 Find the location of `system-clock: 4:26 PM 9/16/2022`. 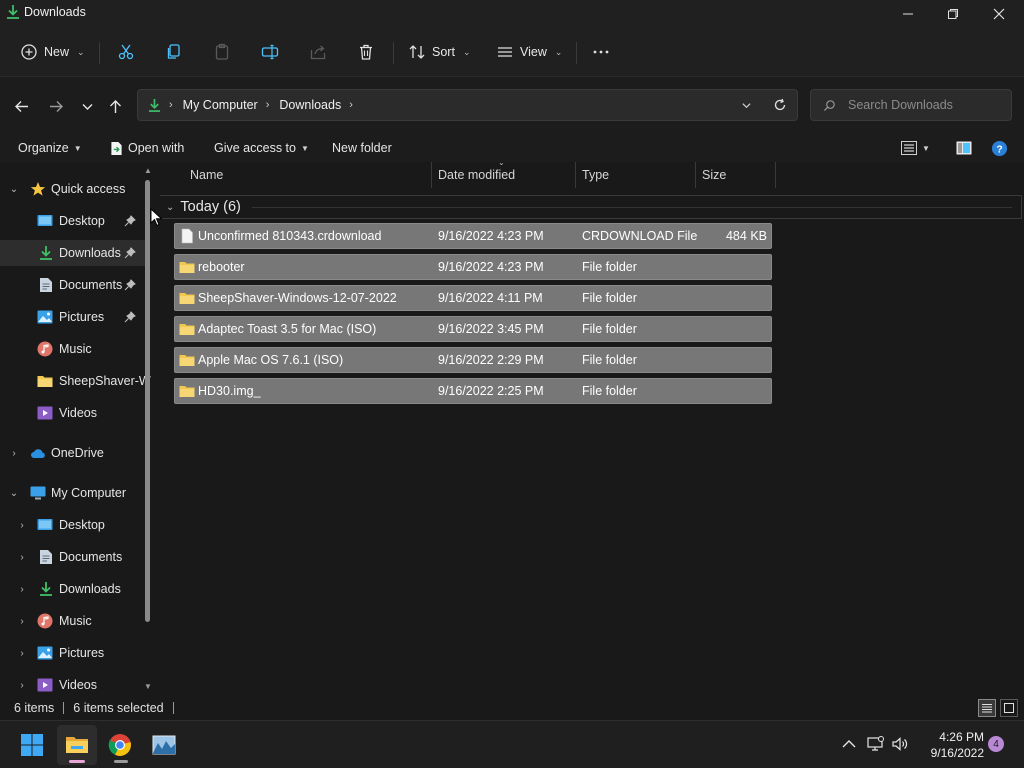

system-clock: 4:26 PM 9/16/2022 is located at coordinates (949, 745).